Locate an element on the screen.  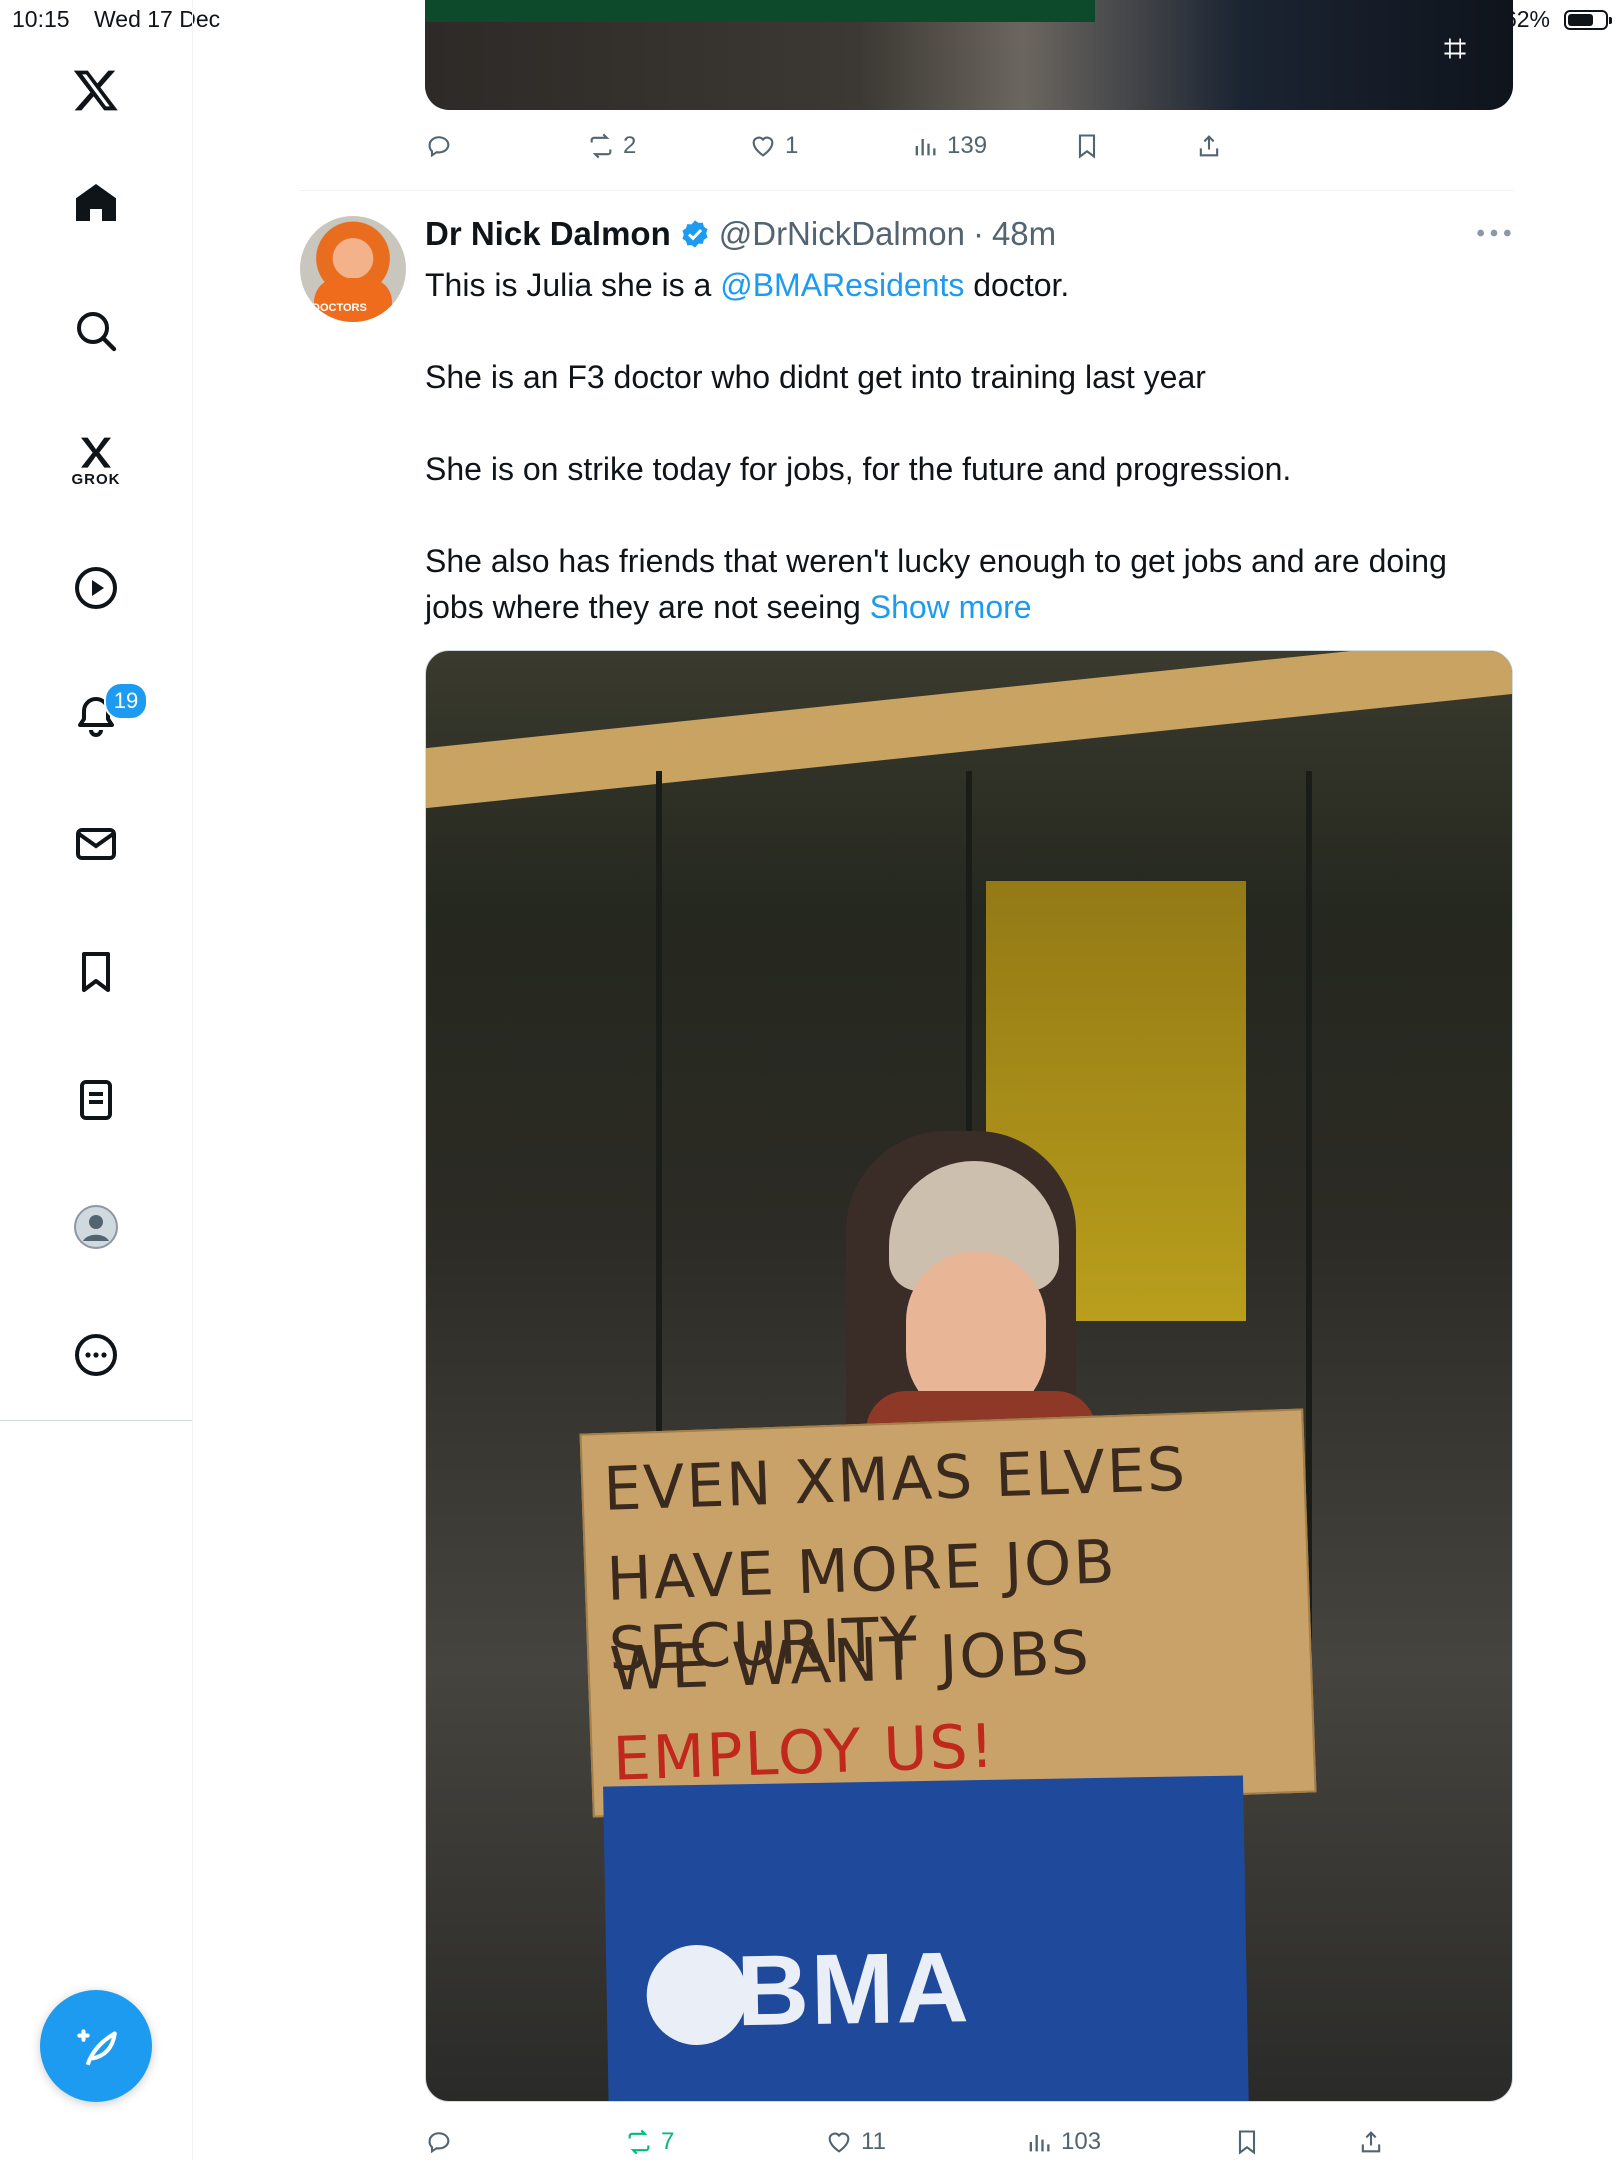
repost-count: 7 is located at coordinates (668, 2141).